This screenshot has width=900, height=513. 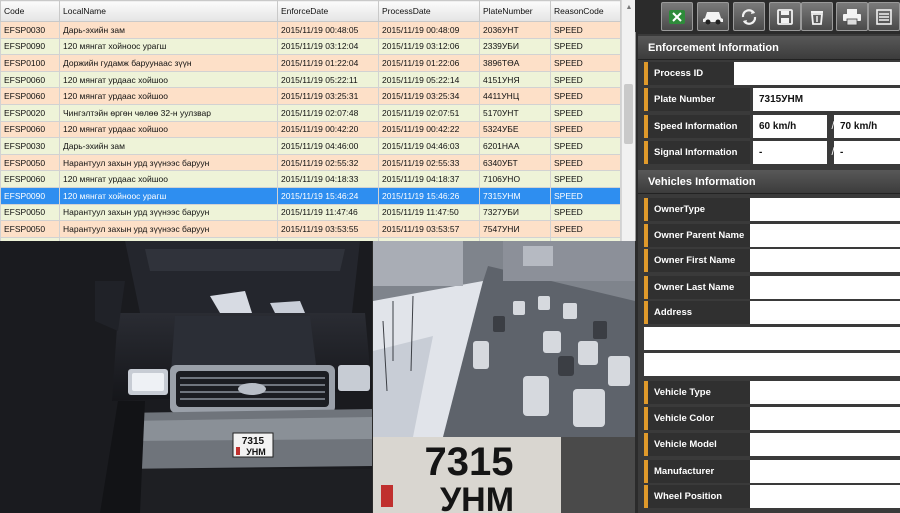 I want to click on speed-measured-field: 60 km/h, so click(x=790, y=126).